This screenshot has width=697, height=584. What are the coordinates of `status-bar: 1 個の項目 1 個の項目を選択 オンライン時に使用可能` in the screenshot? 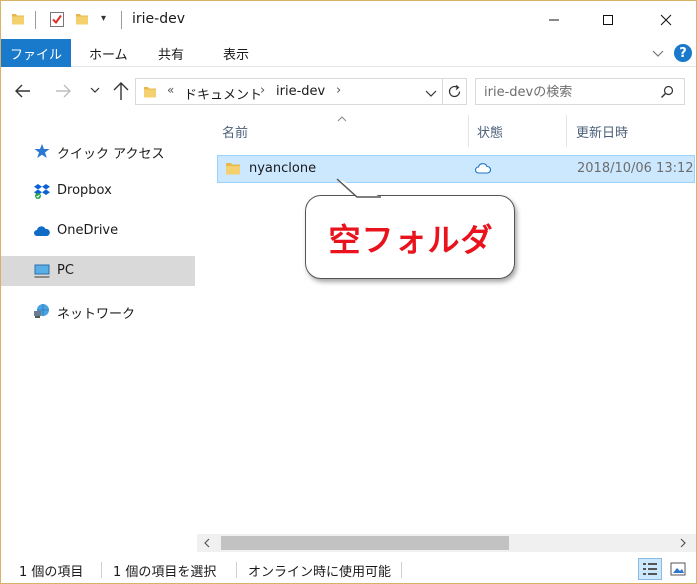 It's located at (348, 569).